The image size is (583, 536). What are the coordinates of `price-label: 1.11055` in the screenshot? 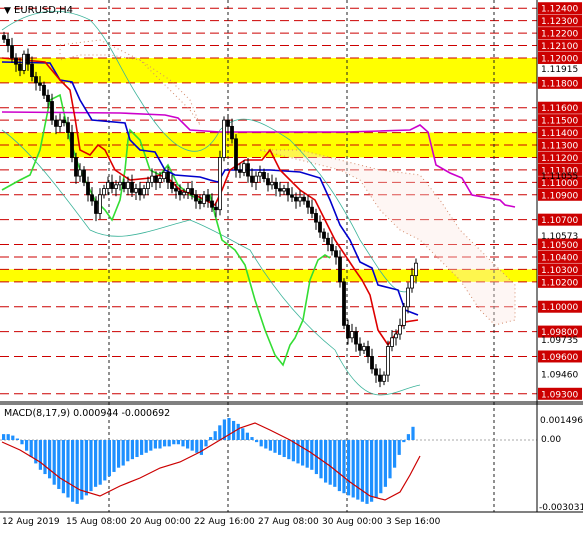 It's located at (559, 177).